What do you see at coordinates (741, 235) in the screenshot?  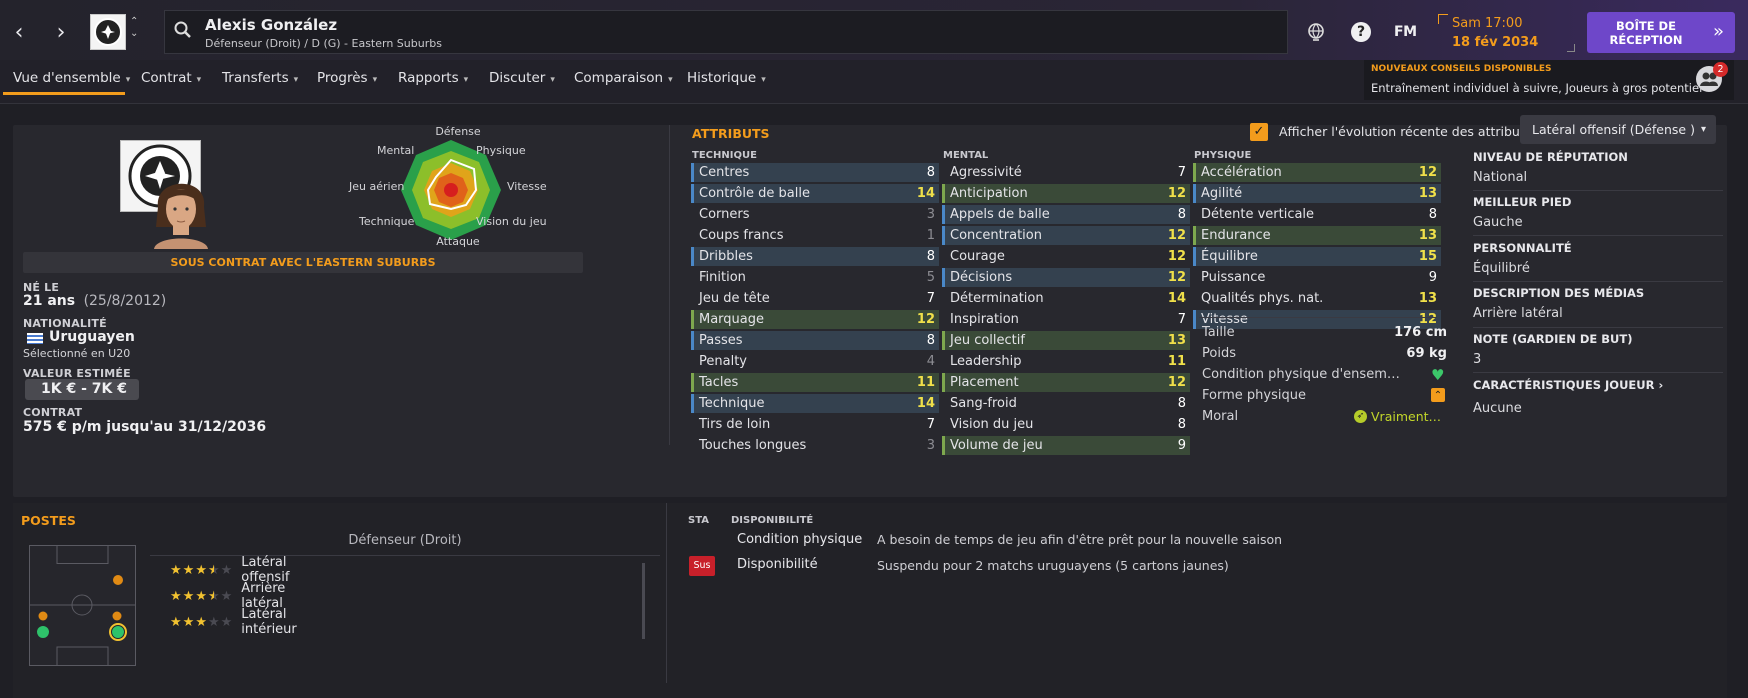 I see `attribute-name: Coups francs` at bounding box center [741, 235].